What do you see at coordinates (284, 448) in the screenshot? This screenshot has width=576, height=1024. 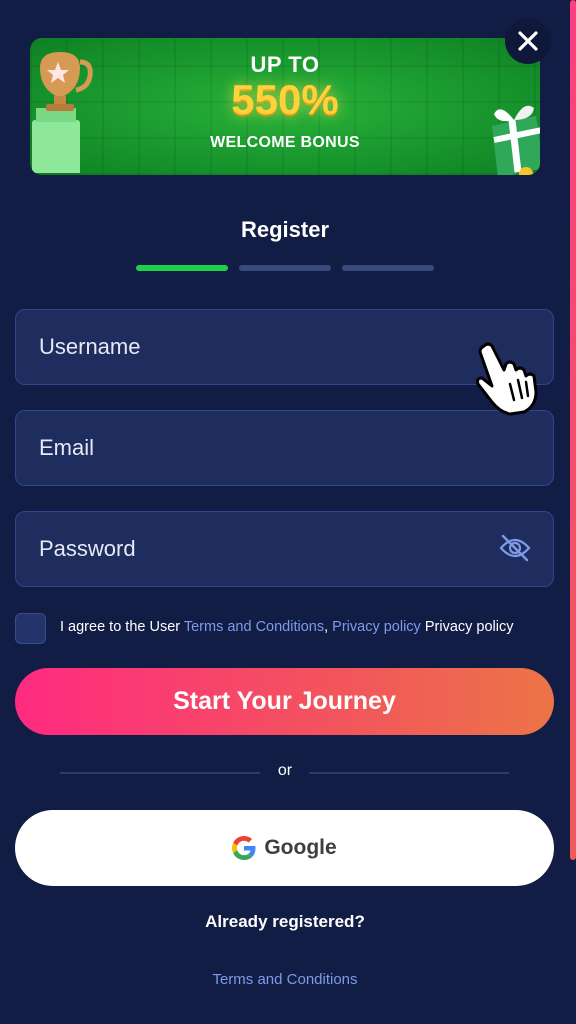 I see `email-input: Email` at bounding box center [284, 448].